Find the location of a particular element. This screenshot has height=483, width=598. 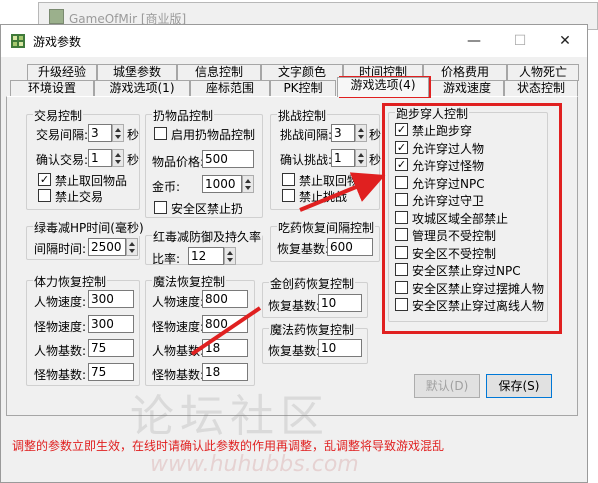

red-poison-ratio-spinner is located at coordinates (230, 256).